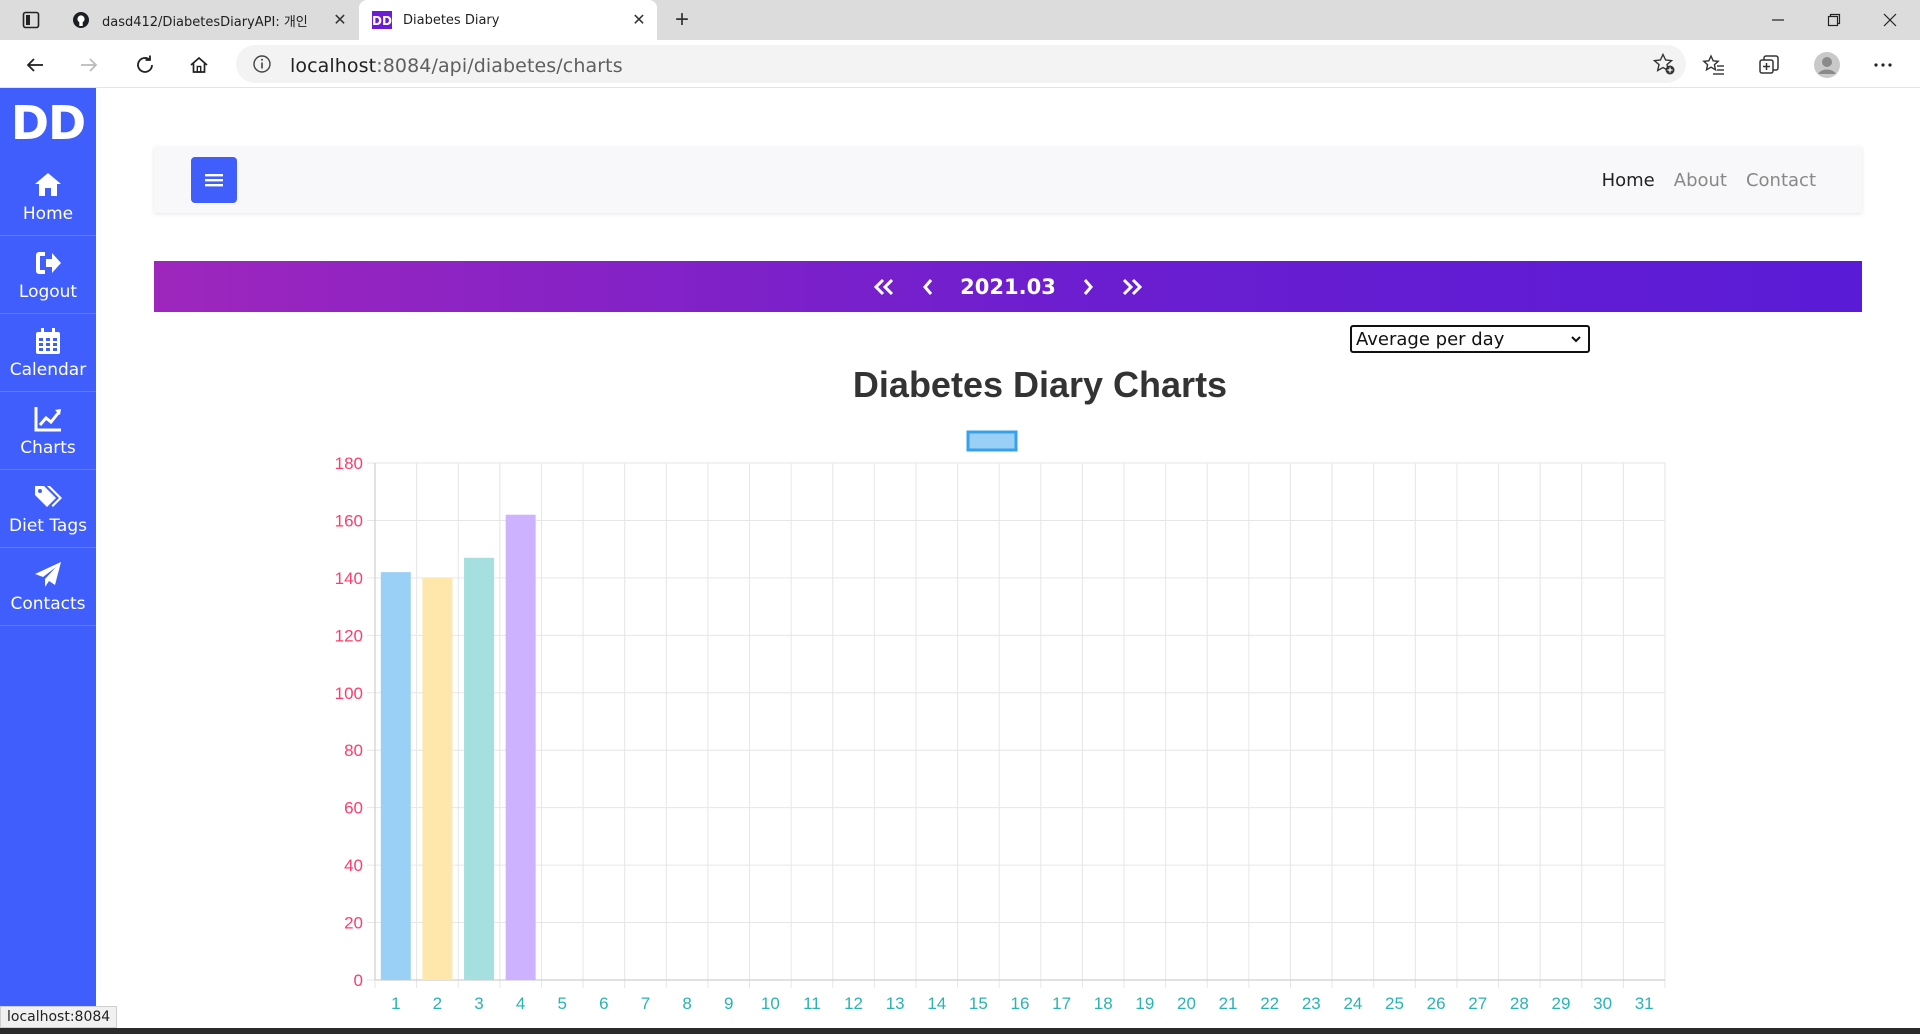  What do you see at coordinates (1228, 1003) in the screenshot?
I see `x-tick-label: 21` at bounding box center [1228, 1003].